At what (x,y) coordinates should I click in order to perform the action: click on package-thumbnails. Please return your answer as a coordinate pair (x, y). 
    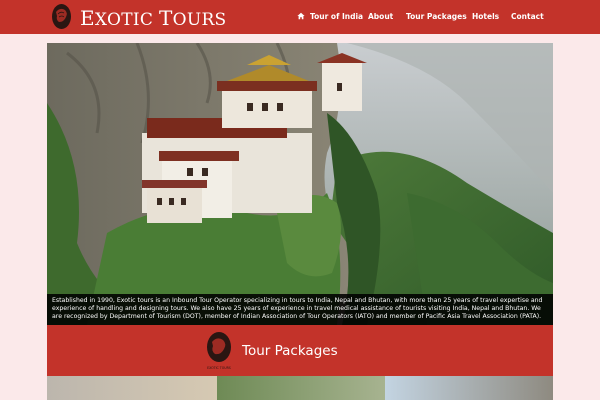
    Looking at the image, I should click on (300, 388).